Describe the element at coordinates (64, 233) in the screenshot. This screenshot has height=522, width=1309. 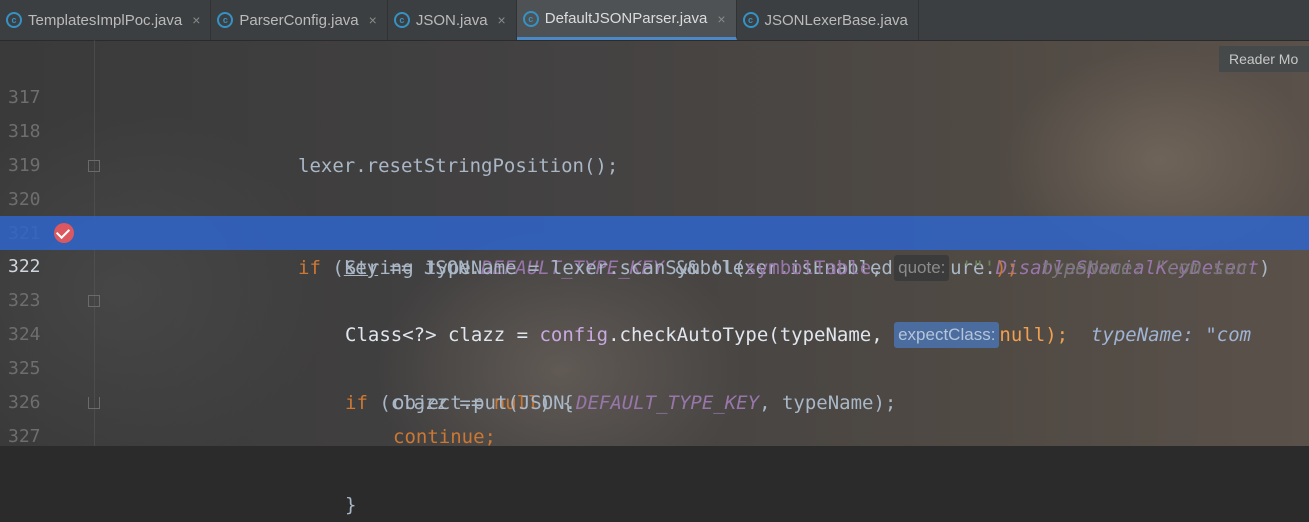
I see `breakpoint-icon` at that location.